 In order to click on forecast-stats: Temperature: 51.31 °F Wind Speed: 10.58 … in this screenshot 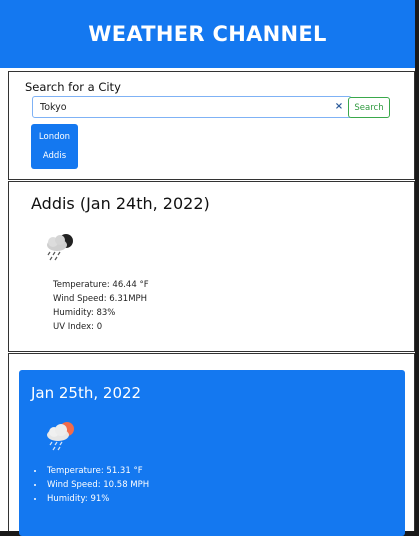, I will do `click(90, 485)`.